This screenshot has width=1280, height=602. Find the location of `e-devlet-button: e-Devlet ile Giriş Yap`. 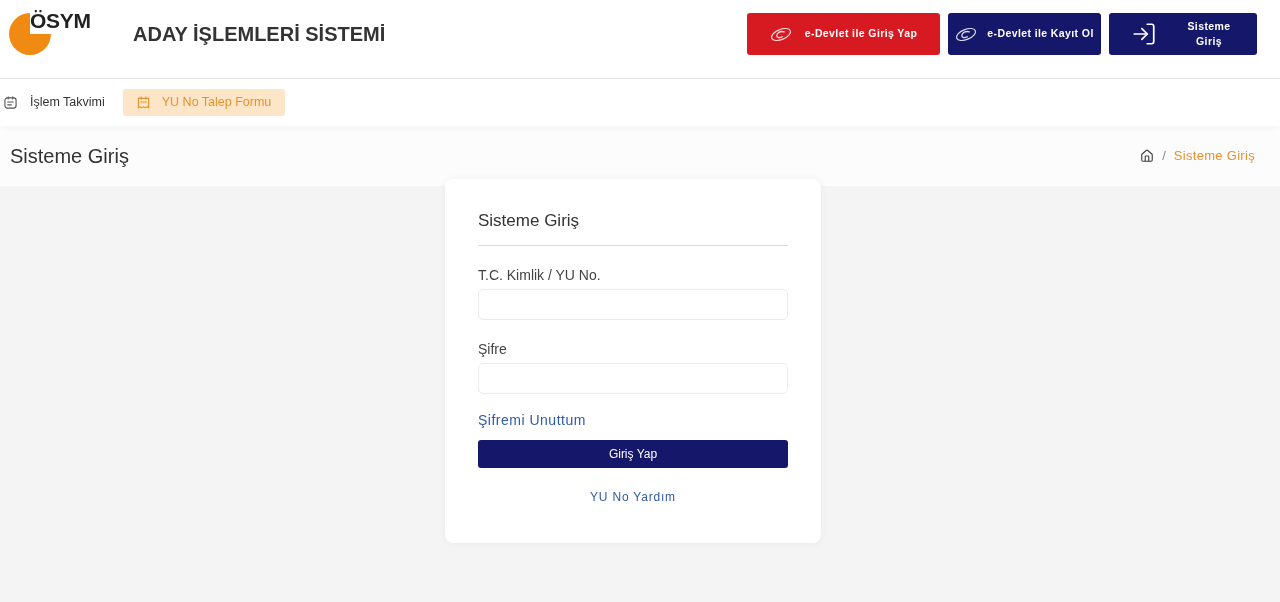

e-devlet-button: e-Devlet ile Giriş Yap is located at coordinates (843, 34).